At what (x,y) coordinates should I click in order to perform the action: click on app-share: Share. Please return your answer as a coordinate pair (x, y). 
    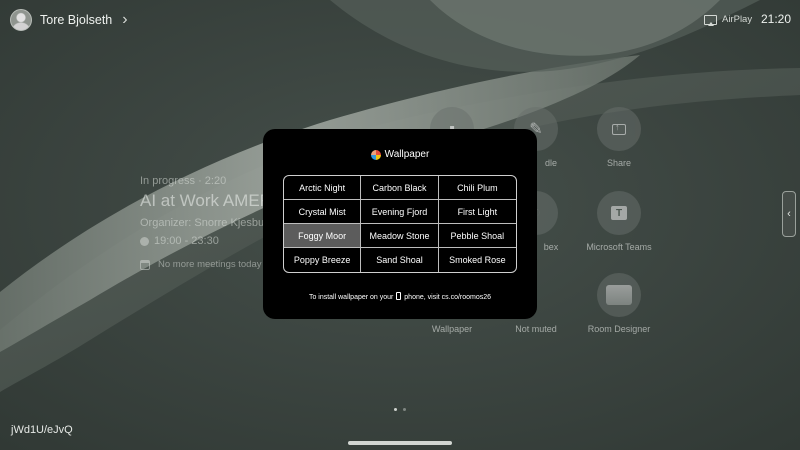
    Looking at the image, I should click on (619, 137).